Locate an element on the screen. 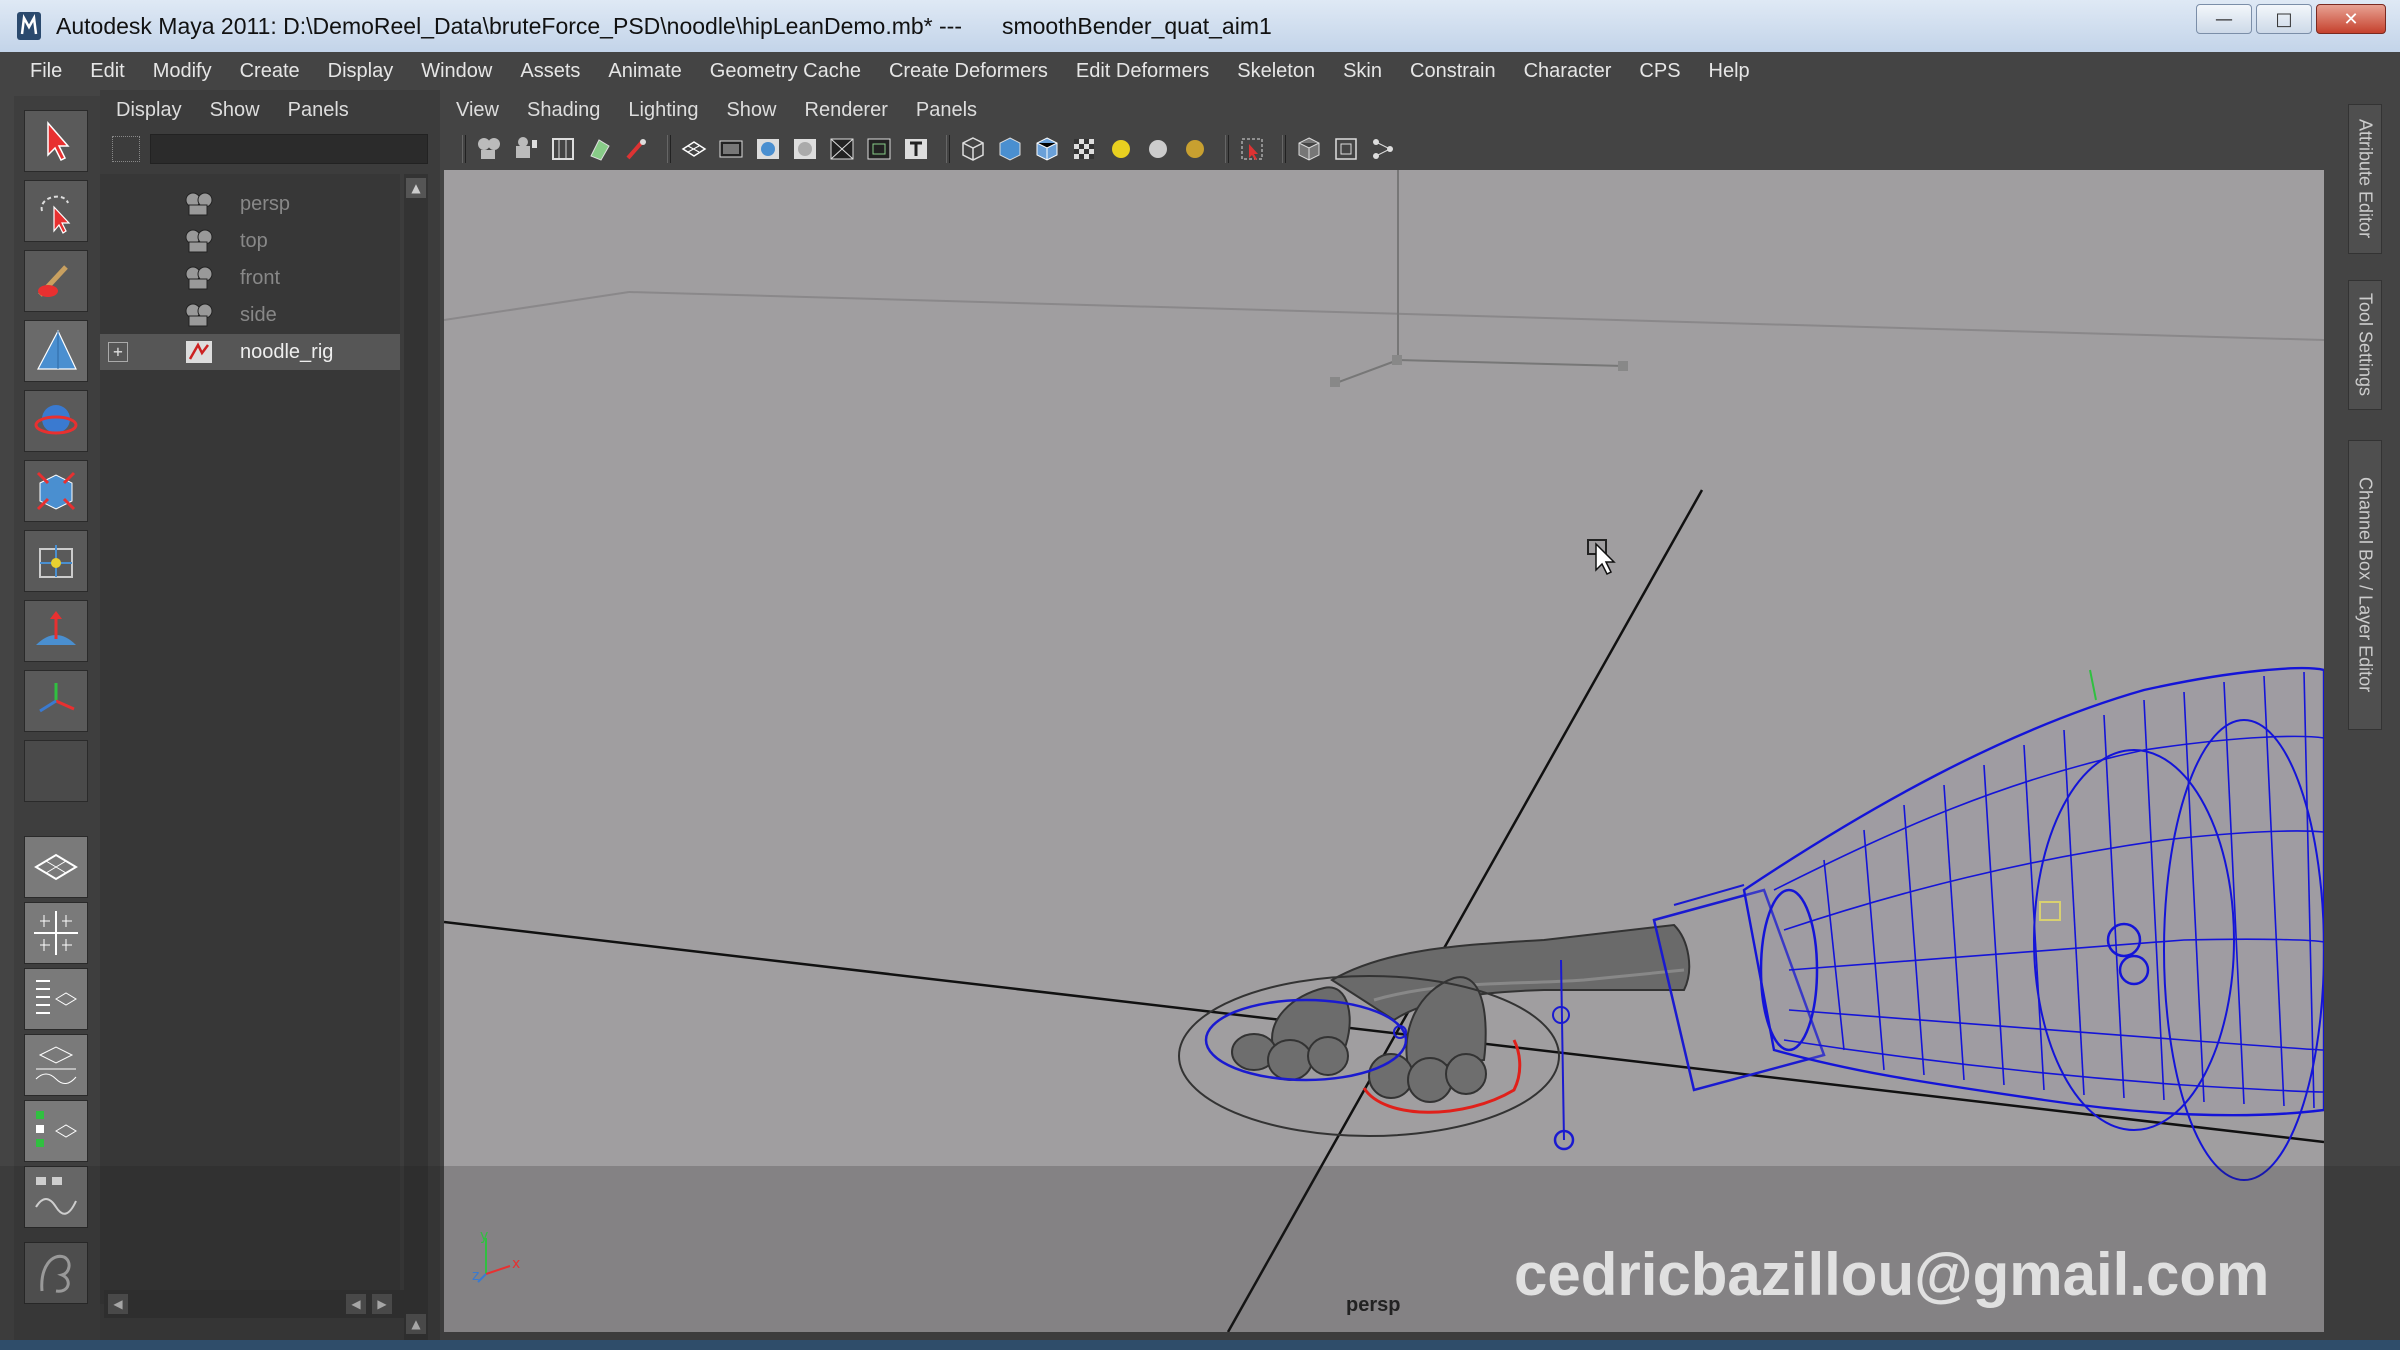  panel-menu-view: View is located at coordinates (477, 110).